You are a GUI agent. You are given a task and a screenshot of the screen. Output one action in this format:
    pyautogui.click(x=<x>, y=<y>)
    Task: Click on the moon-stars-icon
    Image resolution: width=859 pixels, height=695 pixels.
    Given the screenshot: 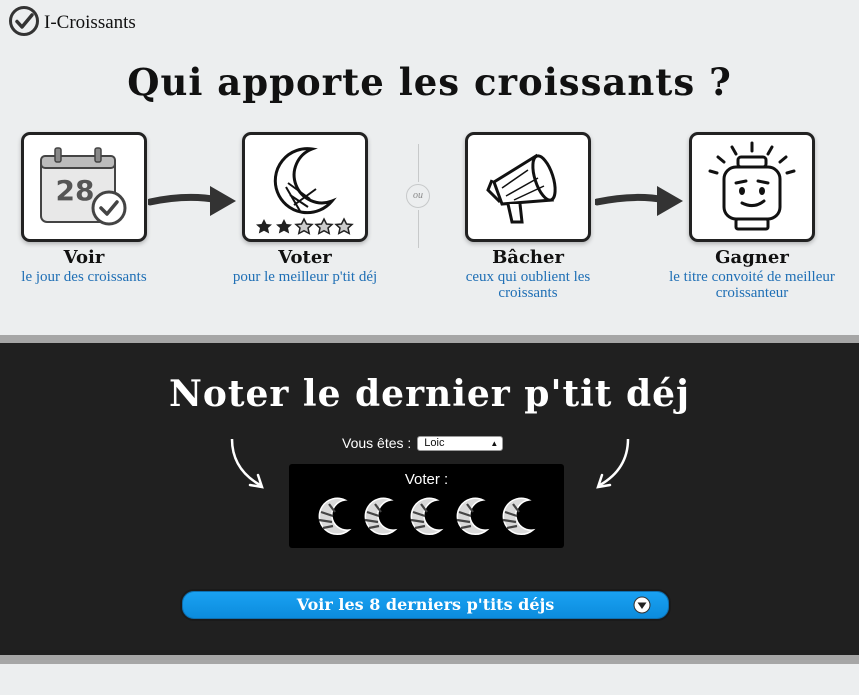 What is the action you would take?
    pyautogui.click(x=305, y=191)
    